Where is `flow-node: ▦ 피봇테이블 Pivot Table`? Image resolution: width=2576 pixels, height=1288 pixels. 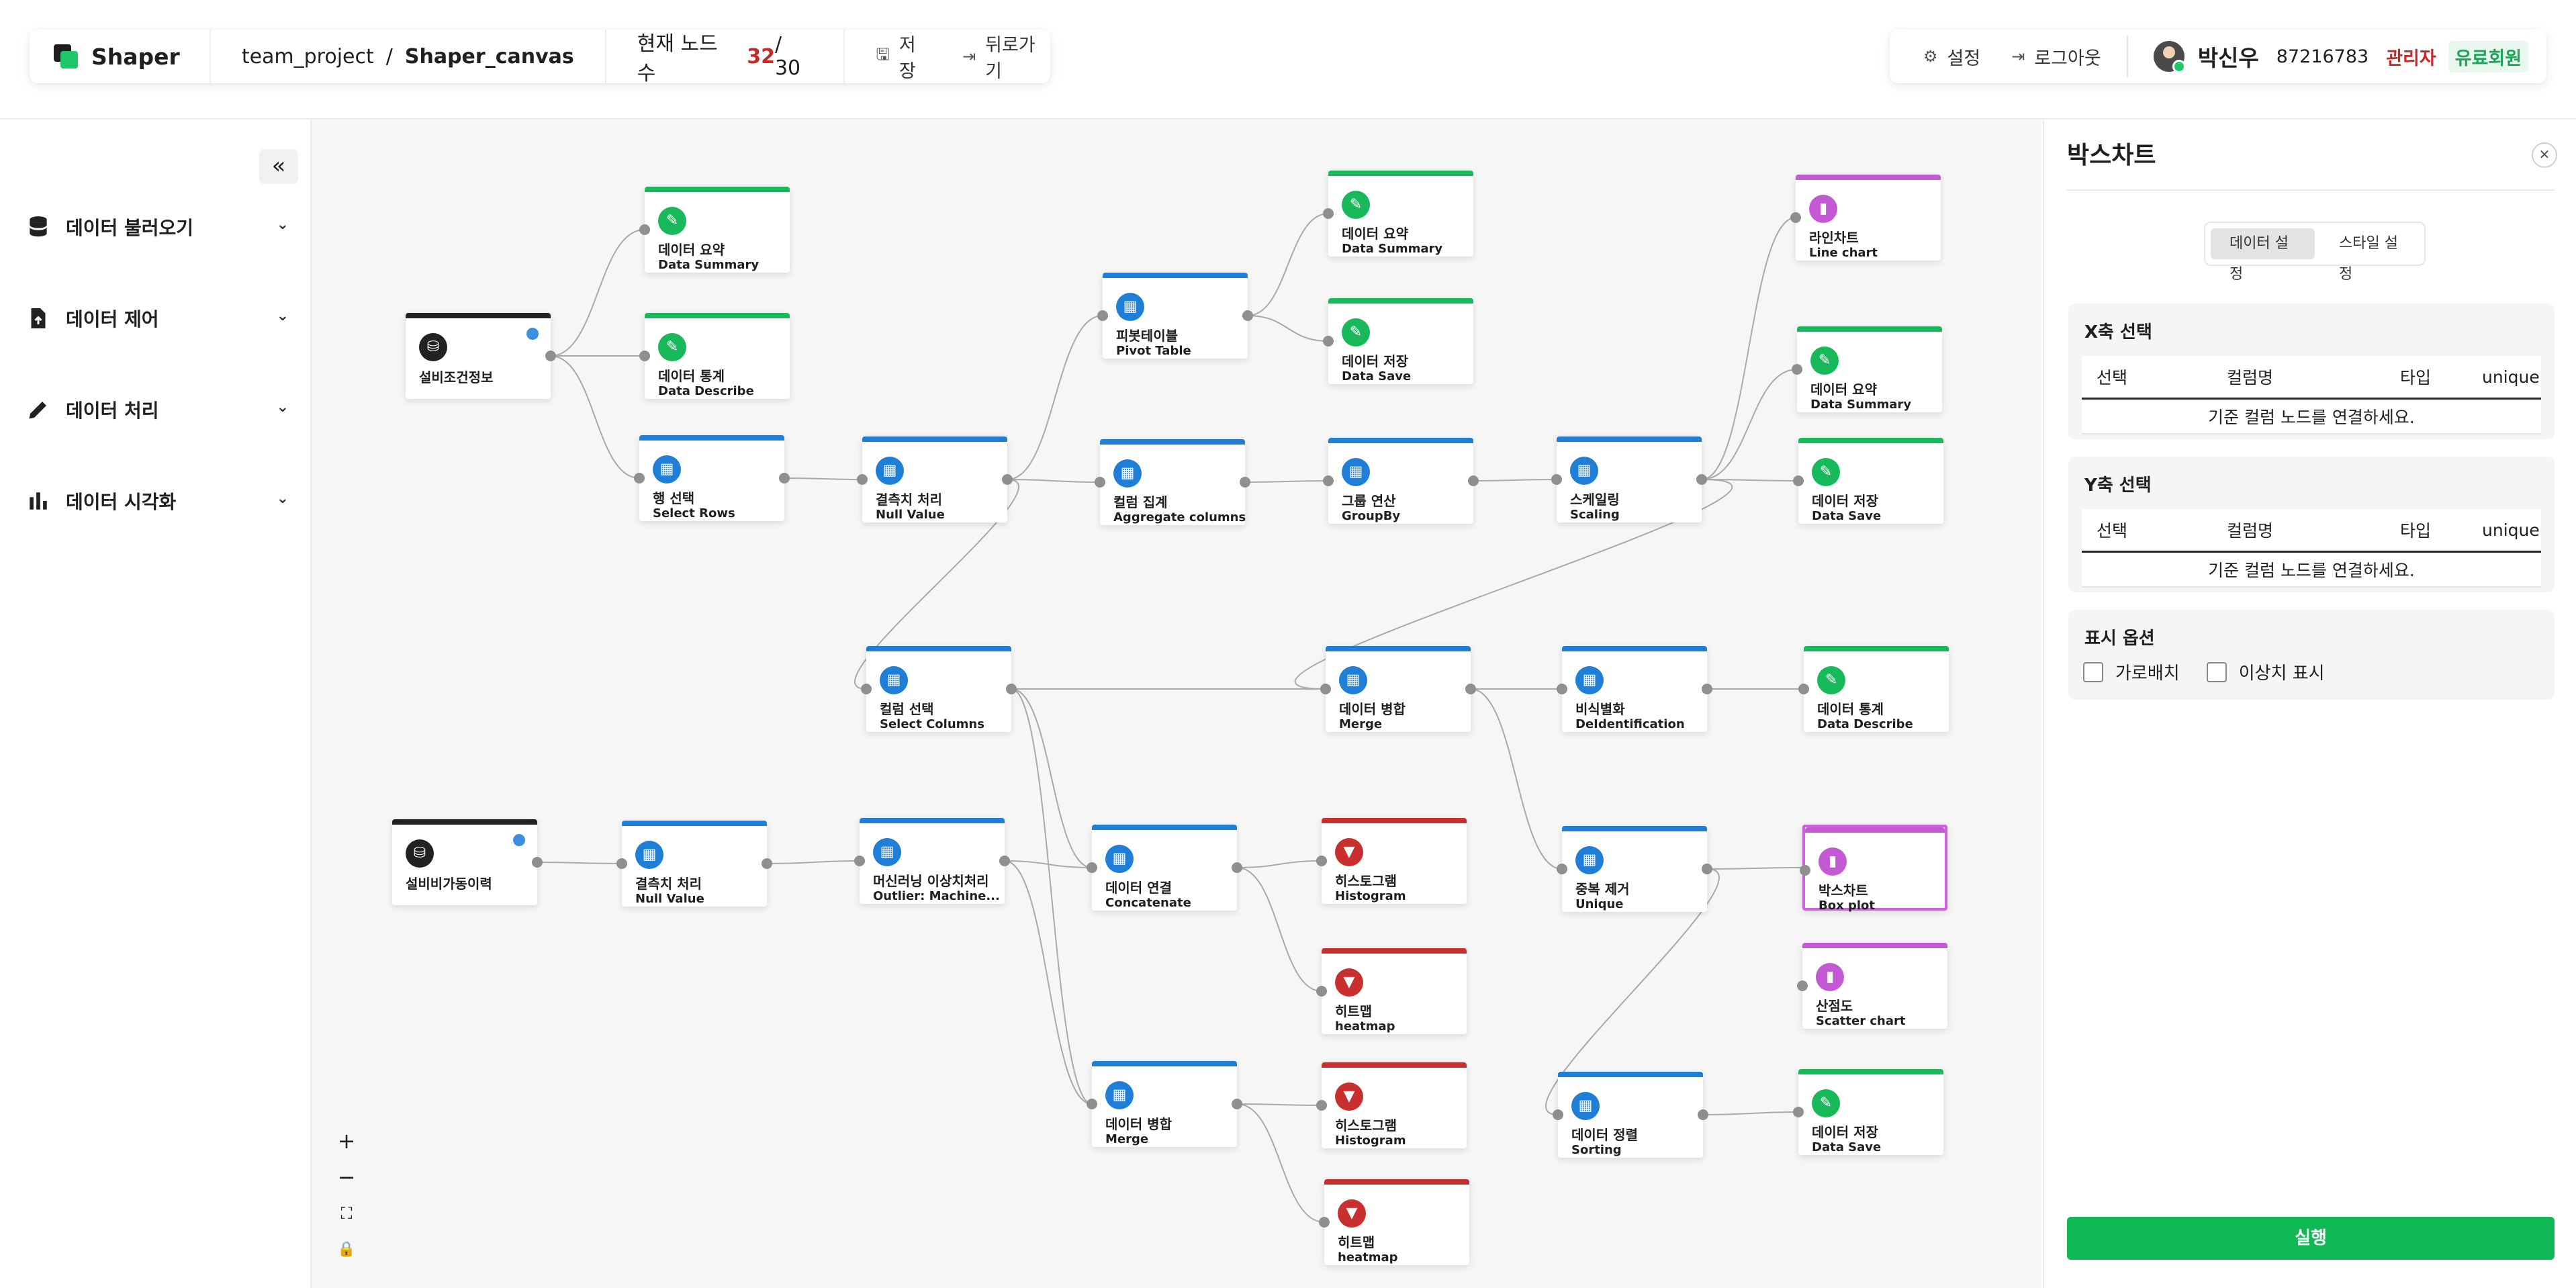 flow-node: ▦ 피봇테이블 Pivot Table is located at coordinates (1175, 316).